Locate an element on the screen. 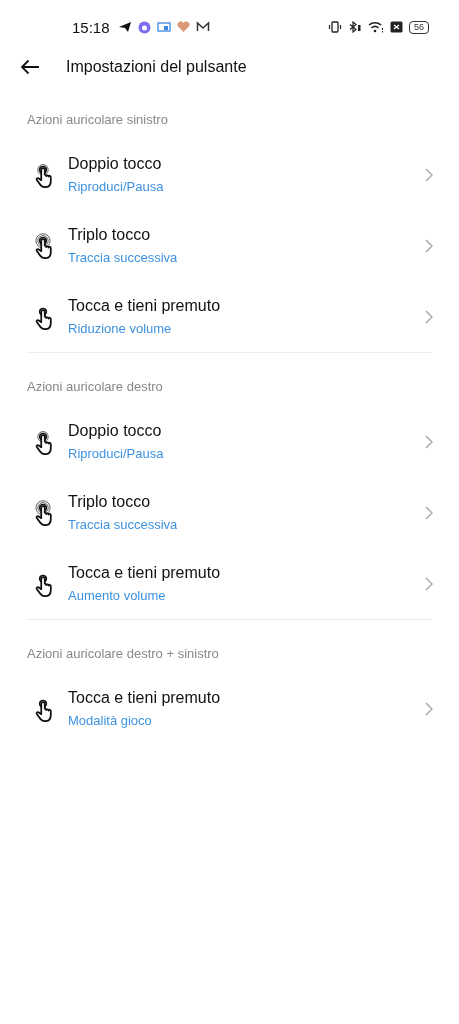 This screenshot has width=459, height=1024. section-title: Azioni auricolare destro + sinistro is located at coordinates (123, 654).